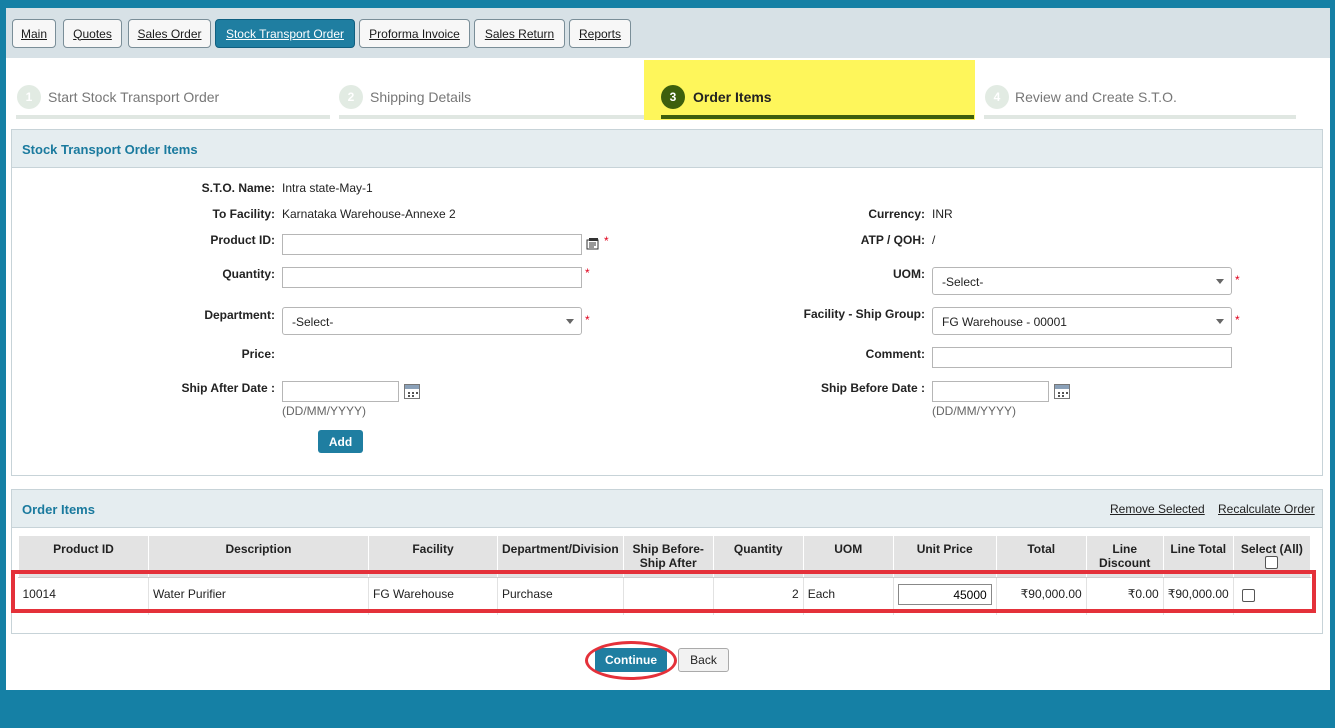  What do you see at coordinates (432, 277) in the screenshot?
I see `quantity-input` at bounding box center [432, 277].